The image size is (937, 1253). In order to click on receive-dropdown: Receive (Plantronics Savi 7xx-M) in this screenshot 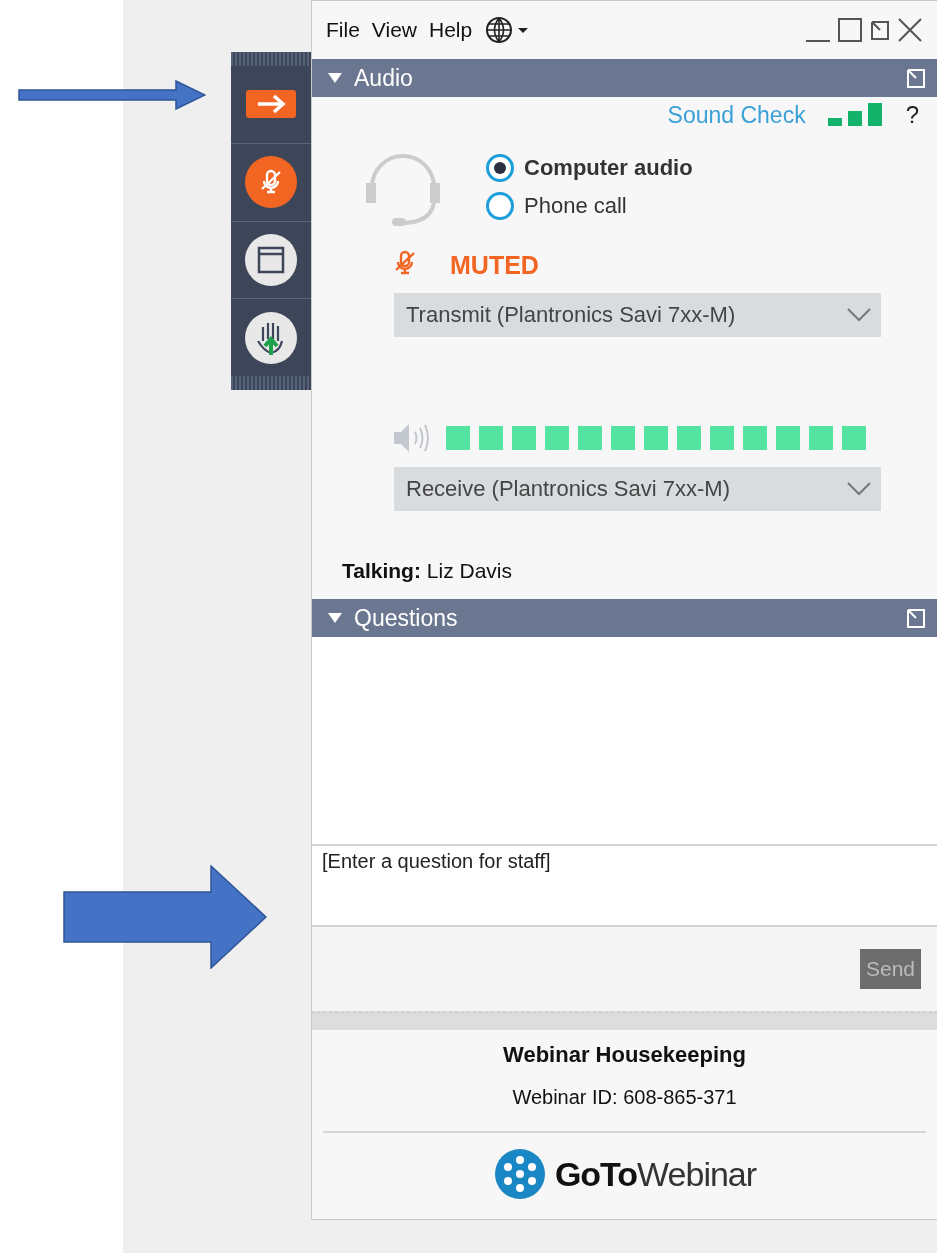, I will do `click(637, 489)`.